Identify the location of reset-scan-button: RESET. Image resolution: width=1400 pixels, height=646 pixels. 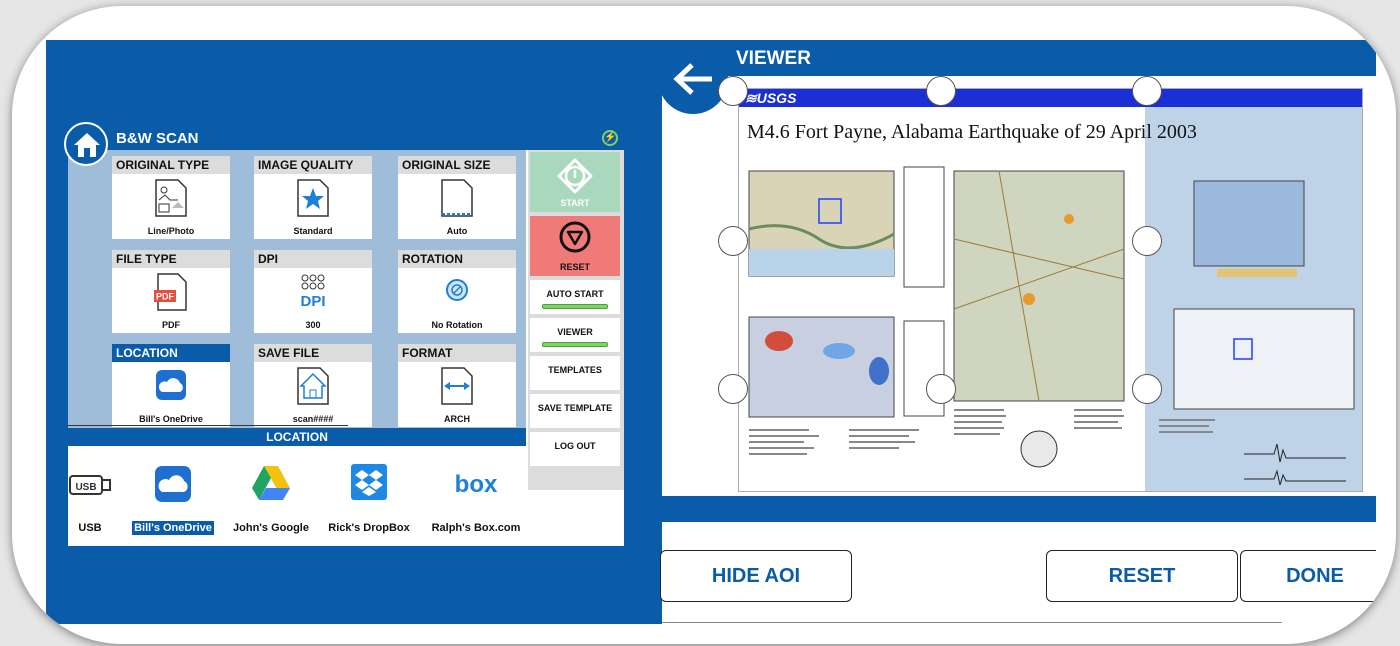
(575, 246).